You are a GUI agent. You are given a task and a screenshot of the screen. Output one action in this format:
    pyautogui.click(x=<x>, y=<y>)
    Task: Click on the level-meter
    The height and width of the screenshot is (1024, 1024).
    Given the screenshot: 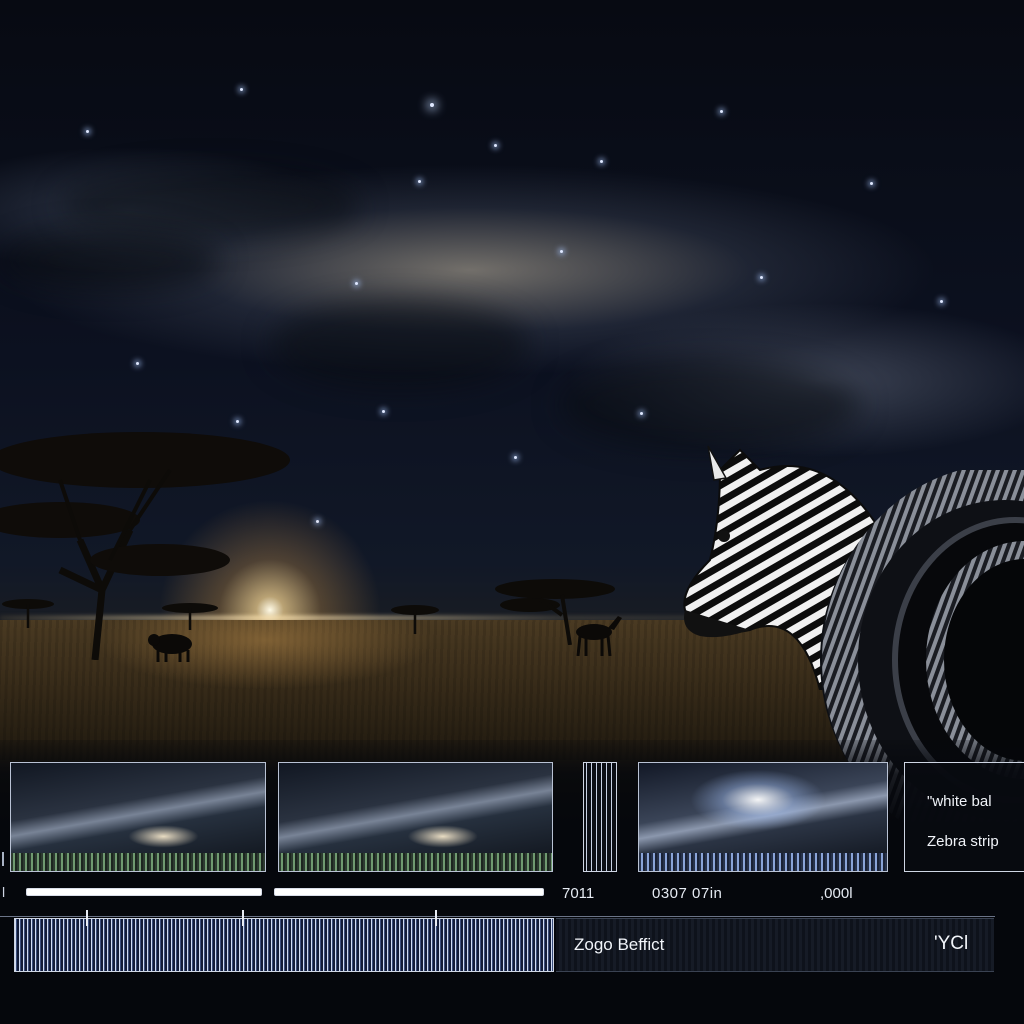 What is the action you would take?
    pyautogui.click(x=600, y=817)
    